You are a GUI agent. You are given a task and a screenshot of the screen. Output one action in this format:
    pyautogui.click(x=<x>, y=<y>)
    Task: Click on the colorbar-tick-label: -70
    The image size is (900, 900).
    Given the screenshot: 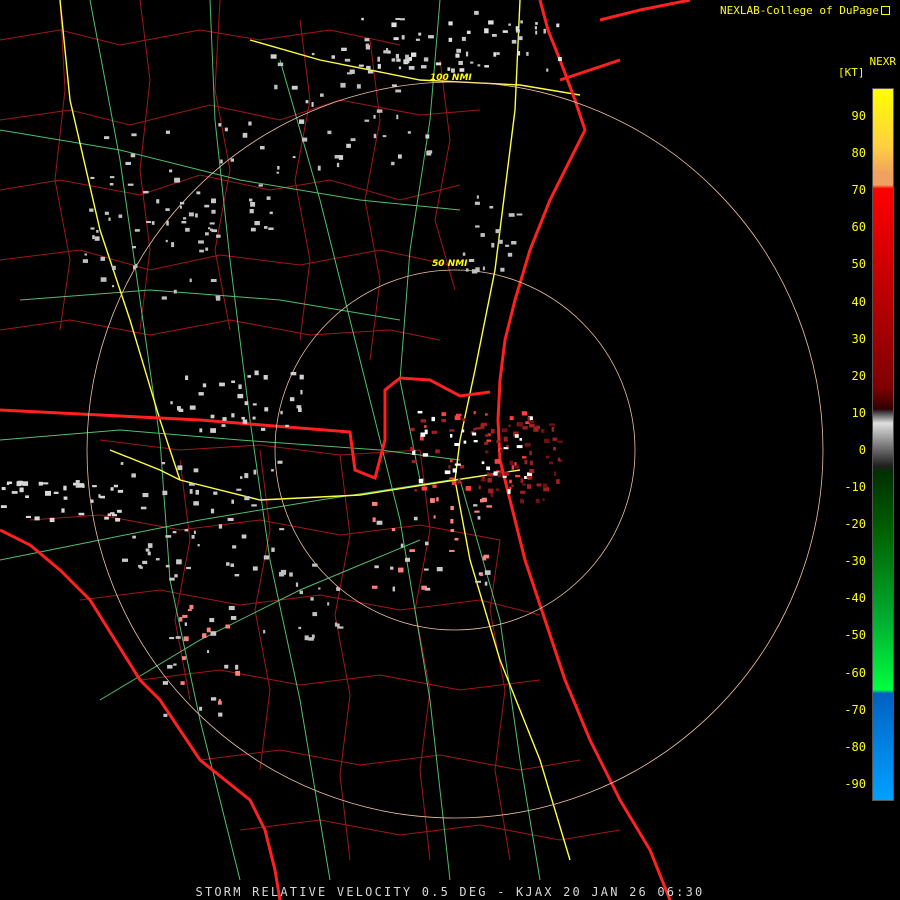 What is the action you would take?
    pyautogui.click(x=855, y=709)
    